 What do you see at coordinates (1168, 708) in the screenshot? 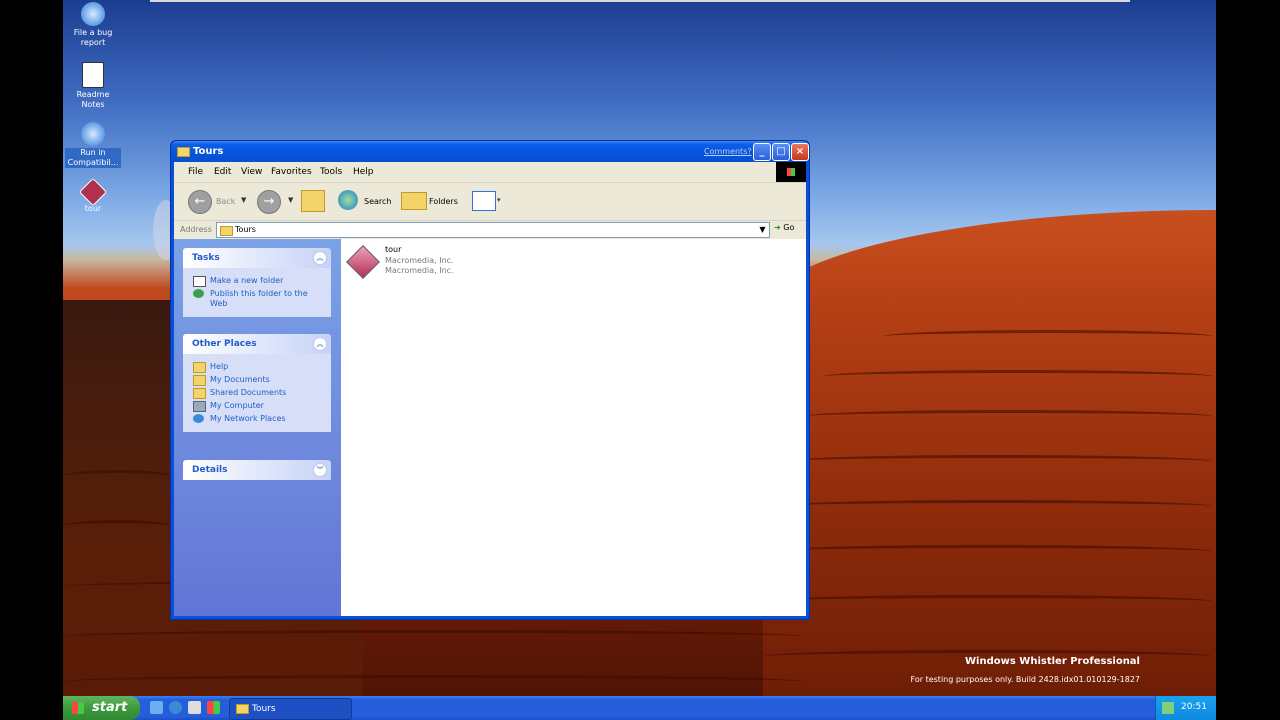
I see `network-tray-icon` at bounding box center [1168, 708].